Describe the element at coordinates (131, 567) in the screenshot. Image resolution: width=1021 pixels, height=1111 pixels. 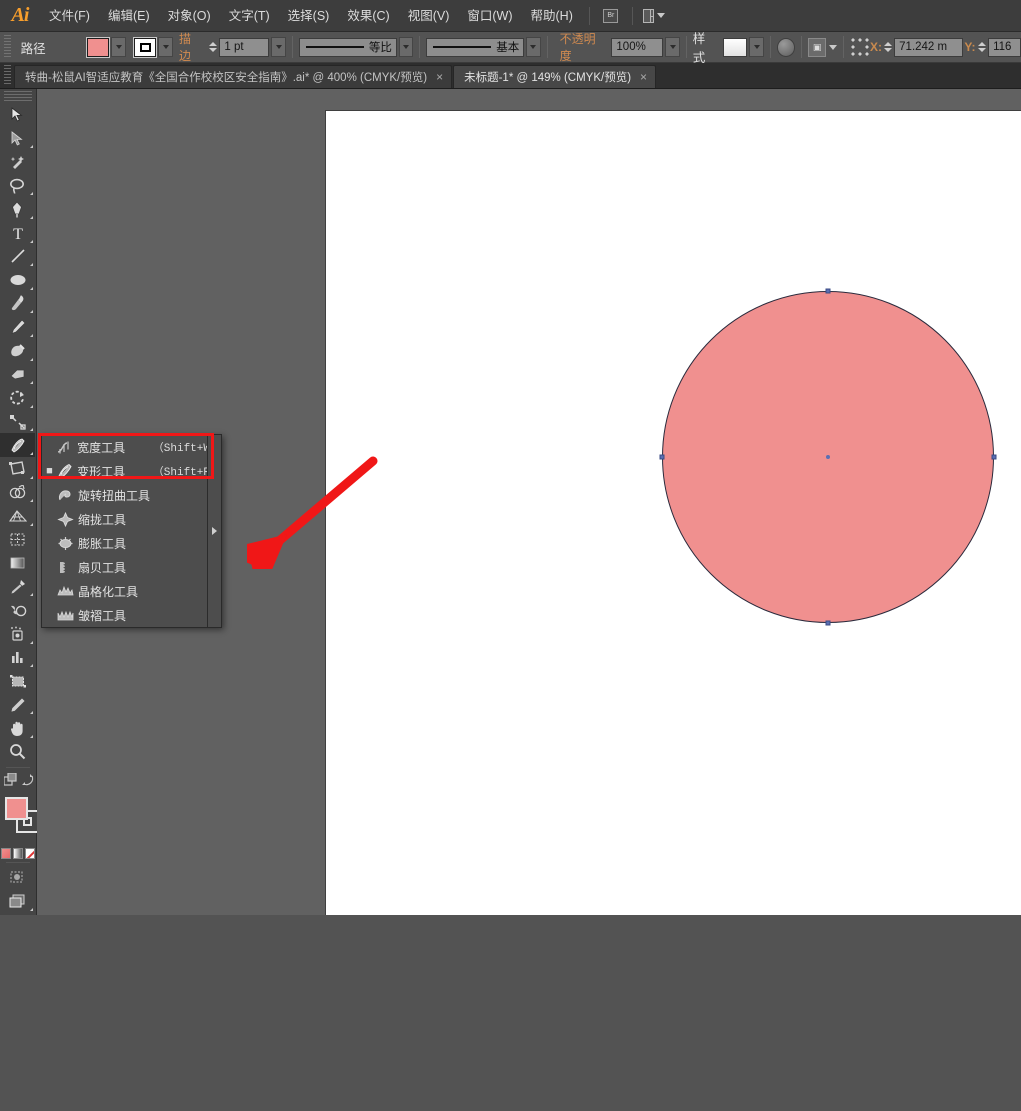
I see `flyout-item-scallop-tool: 扇贝工具` at that location.